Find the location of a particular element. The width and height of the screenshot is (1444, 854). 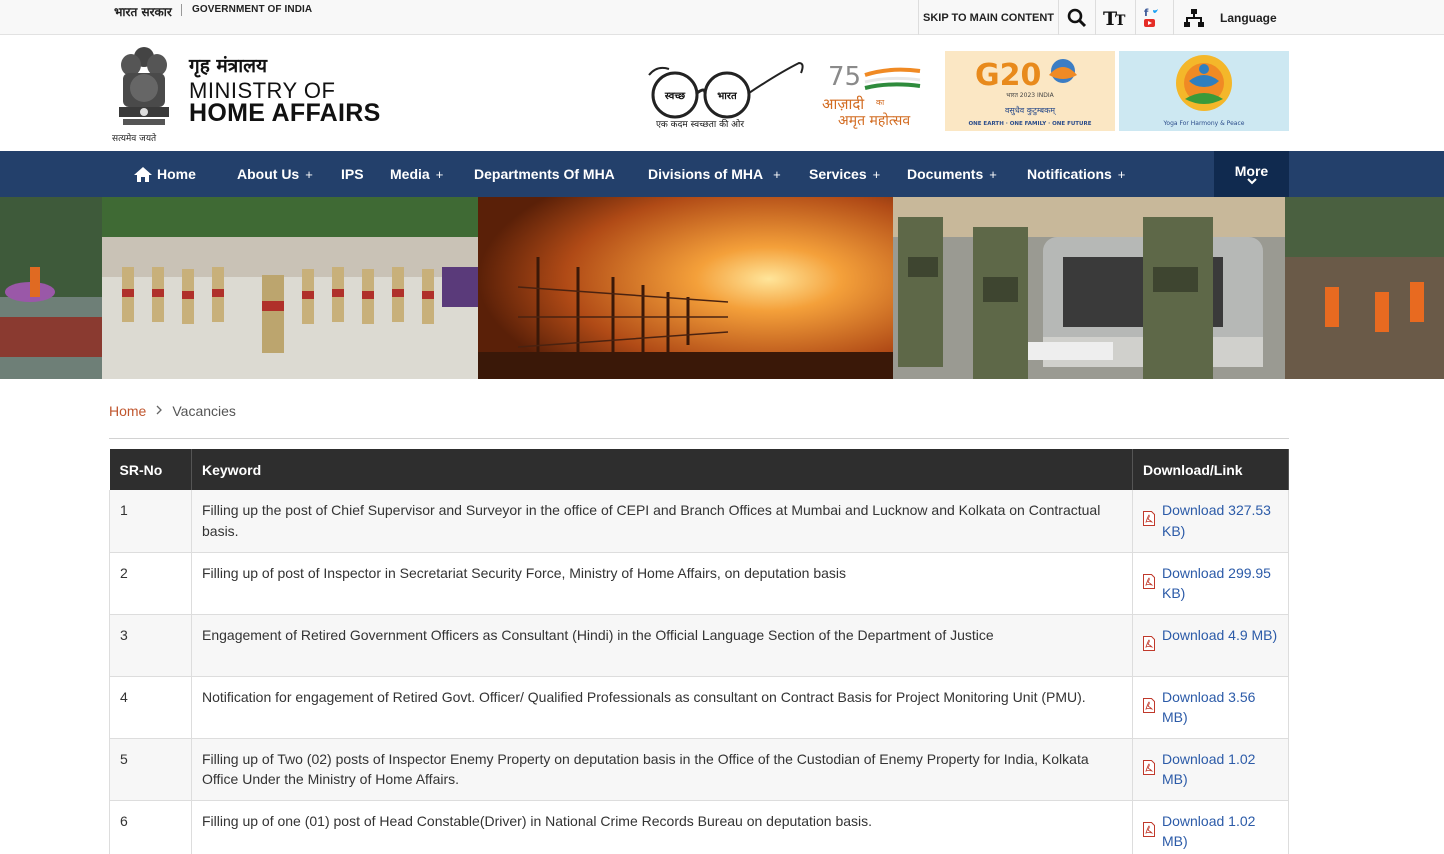

social-media-icon: f is located at coordinates (1150, 17).